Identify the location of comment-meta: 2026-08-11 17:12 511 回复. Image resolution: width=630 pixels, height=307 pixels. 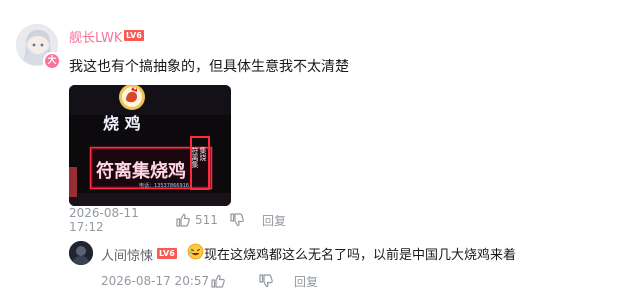
(177, 220).